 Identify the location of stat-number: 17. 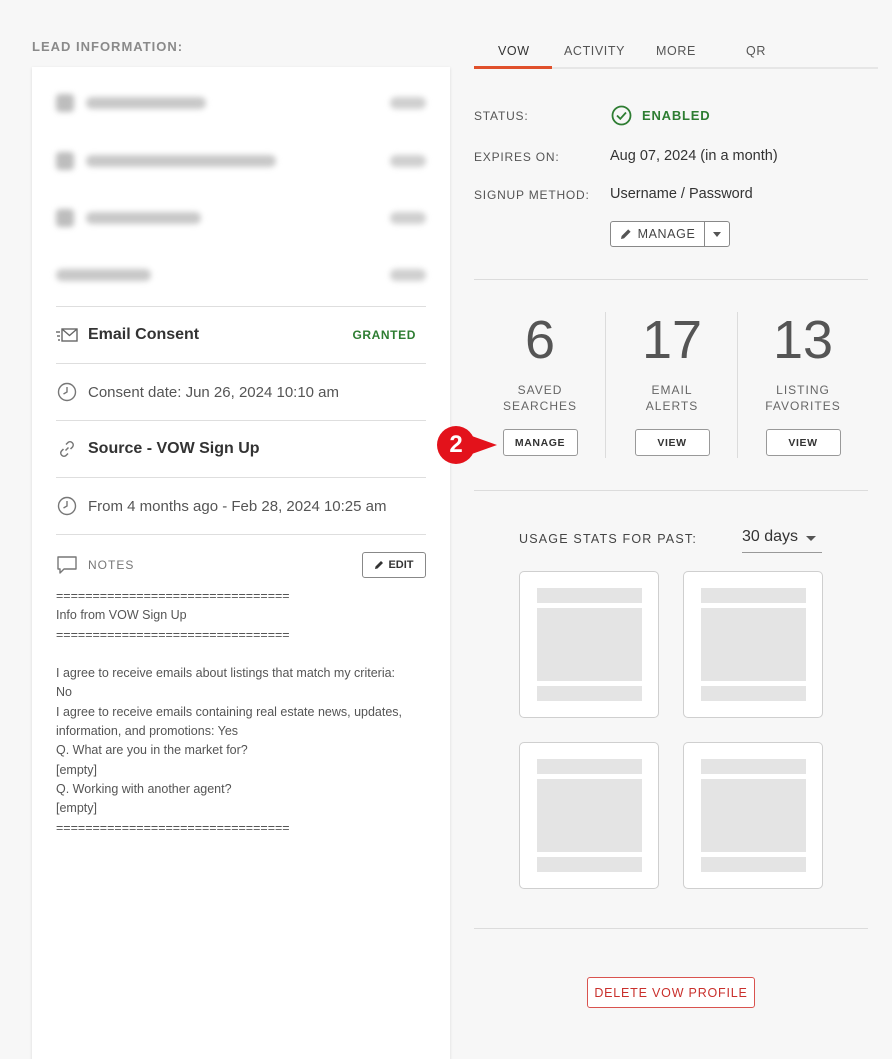
(672, 340).